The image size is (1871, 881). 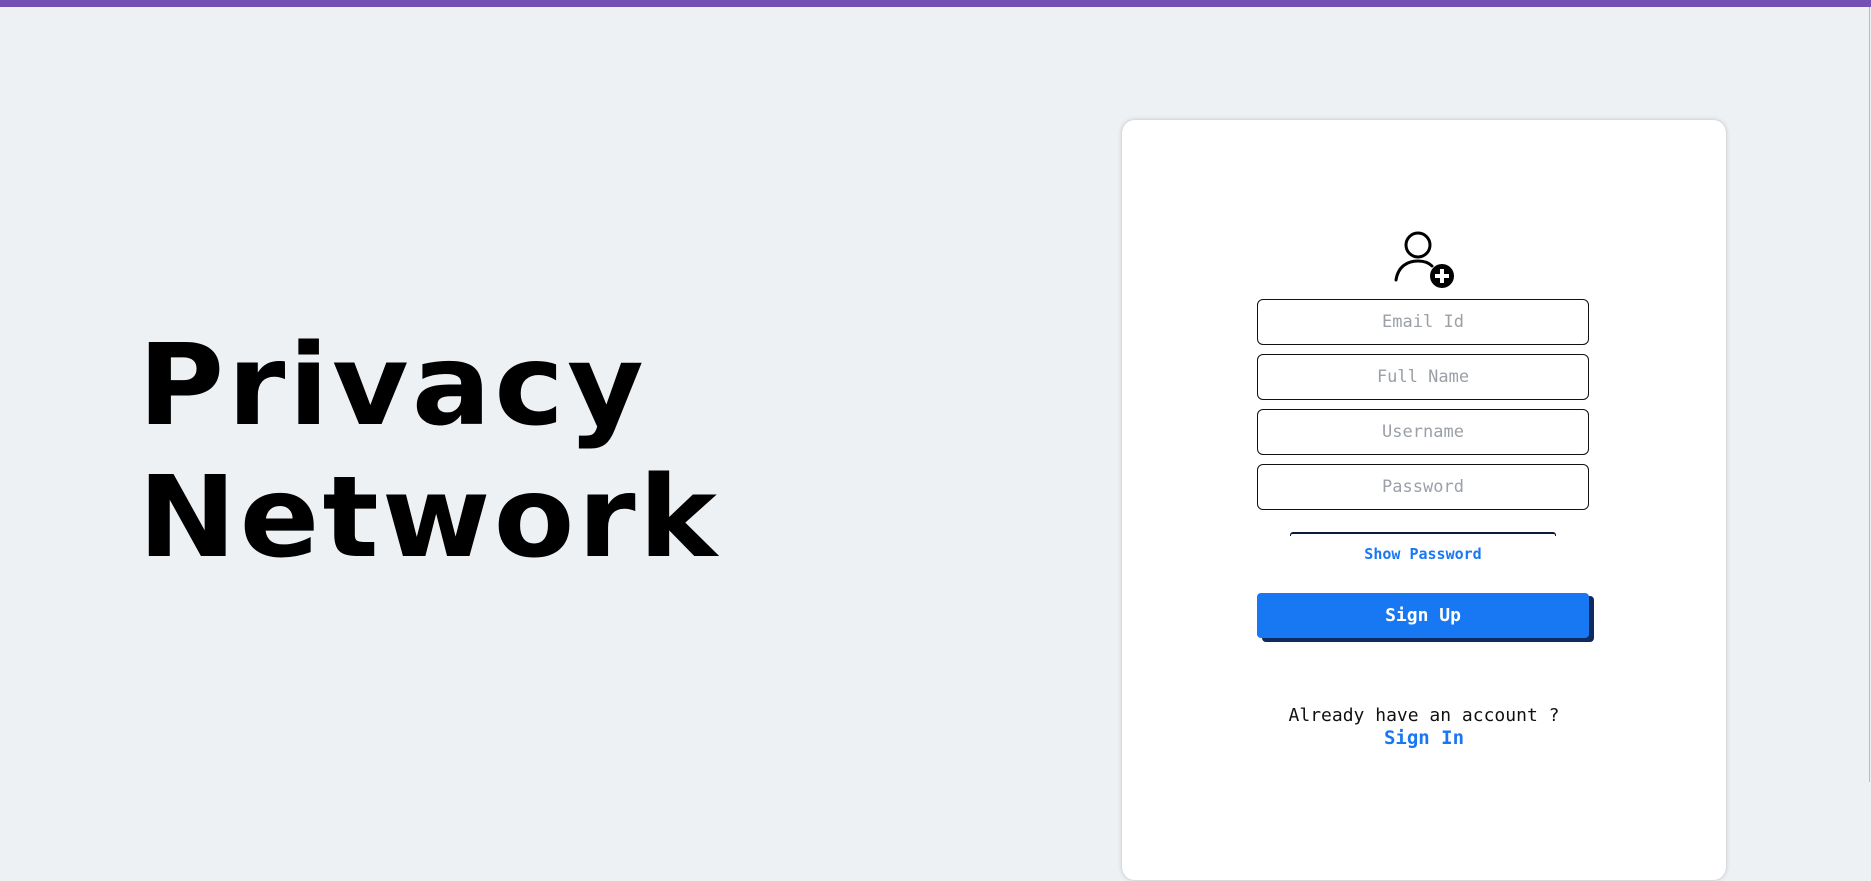 I want to click on brand-title: Privacy Network, so click(x=429, y=452).